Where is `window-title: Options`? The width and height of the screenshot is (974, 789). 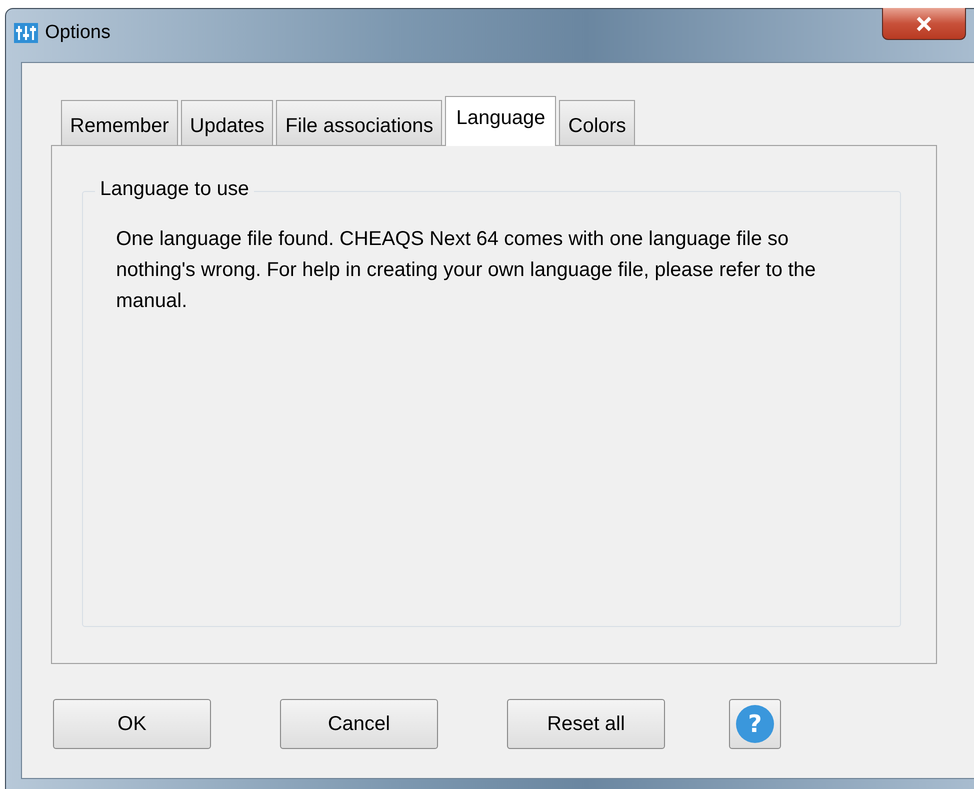 window-title: Options is located at coordinates (77, 33).